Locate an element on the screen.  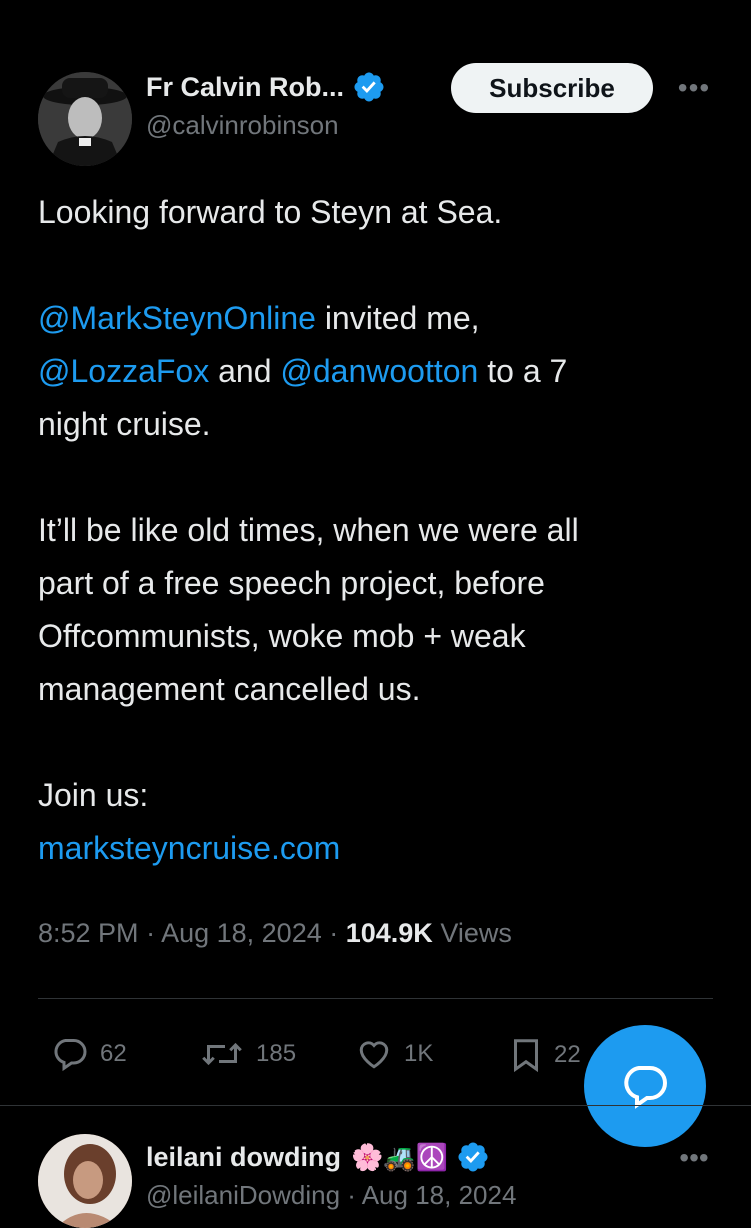
mention-link: @danwootton is located at coordinates (379, 371).